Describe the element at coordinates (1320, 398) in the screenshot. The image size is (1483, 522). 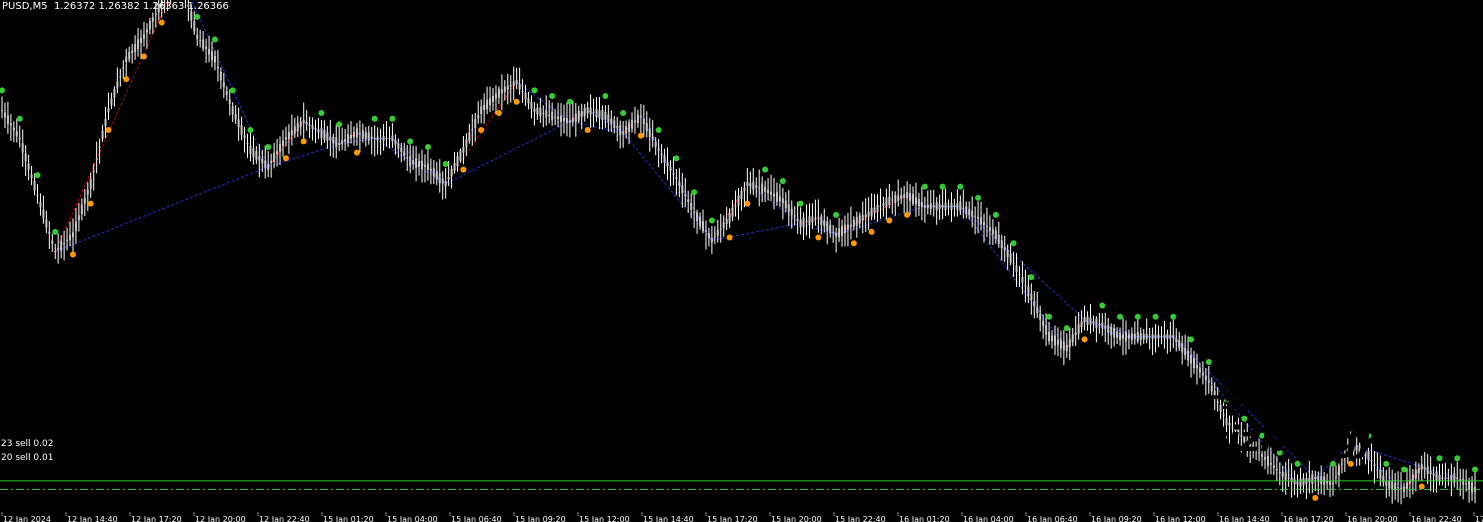
I see `watermark-title: 一掌金外汇资源网` at that location.